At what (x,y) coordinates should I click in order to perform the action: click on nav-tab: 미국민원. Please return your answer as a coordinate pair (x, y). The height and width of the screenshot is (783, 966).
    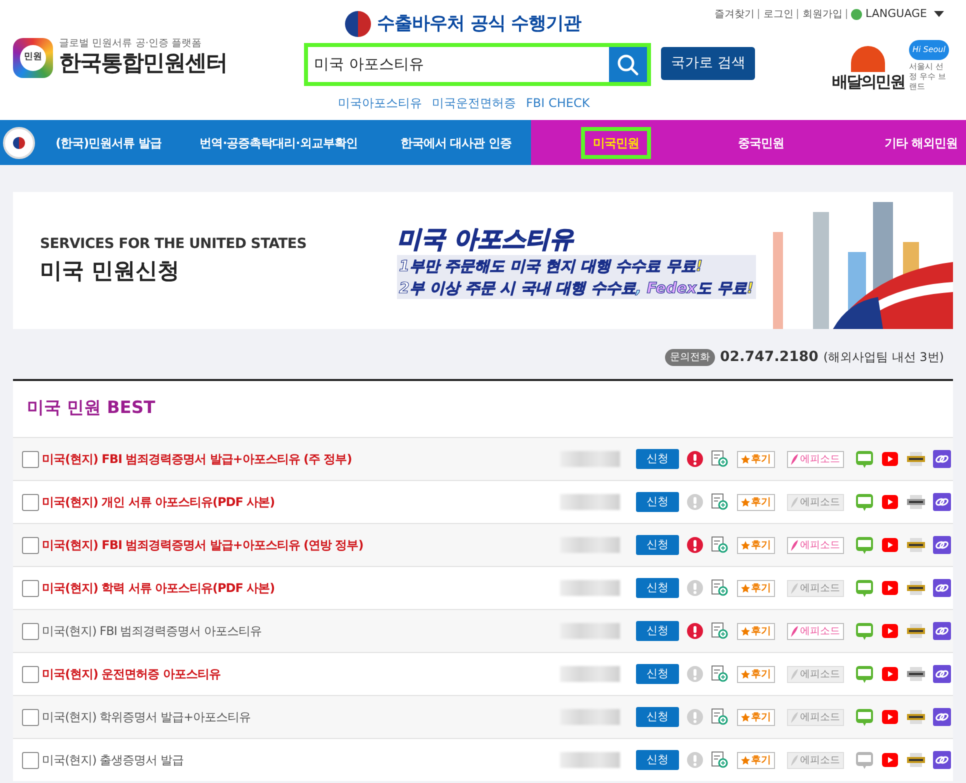
    Looking at the image, I should click on (616, 142).